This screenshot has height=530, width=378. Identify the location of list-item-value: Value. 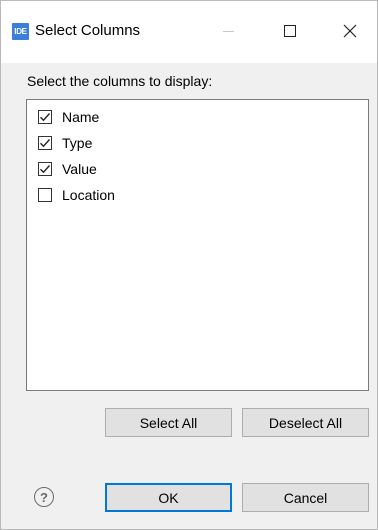
(67, 169).